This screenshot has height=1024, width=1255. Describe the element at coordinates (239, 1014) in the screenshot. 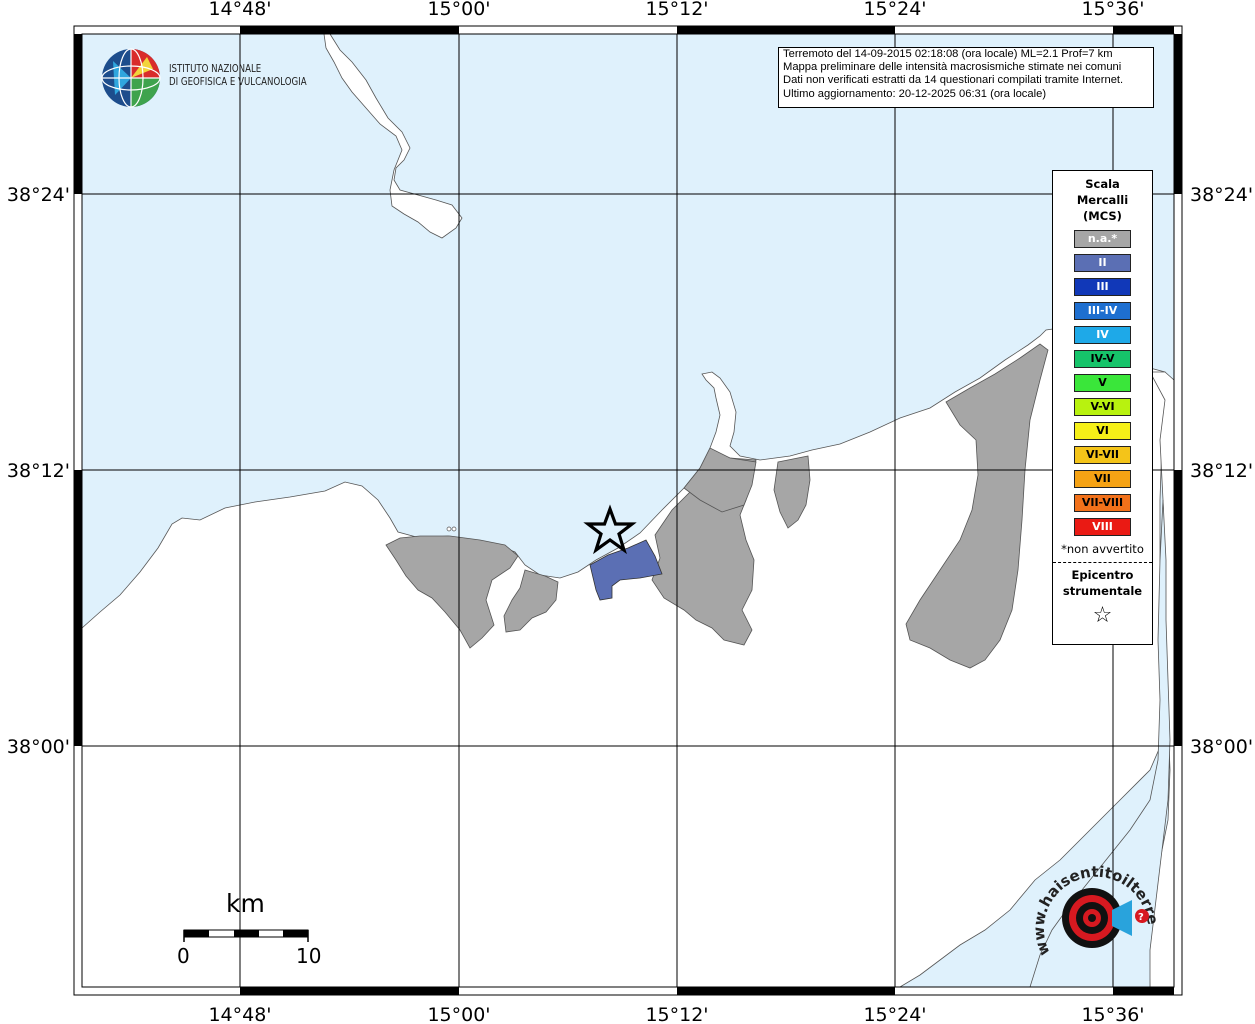

I see `lon-label-bottom-1: 14°48'` at that location.